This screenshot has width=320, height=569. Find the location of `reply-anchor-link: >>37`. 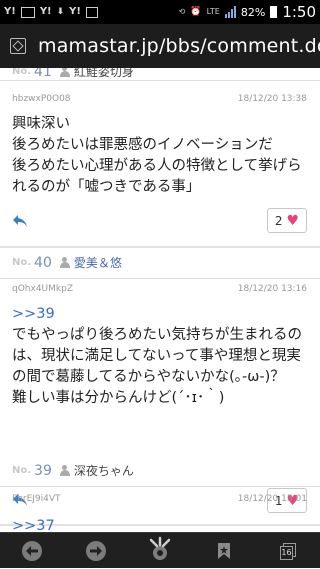

reply-anchor-link: >>37 is located at coordinates (162, 524).